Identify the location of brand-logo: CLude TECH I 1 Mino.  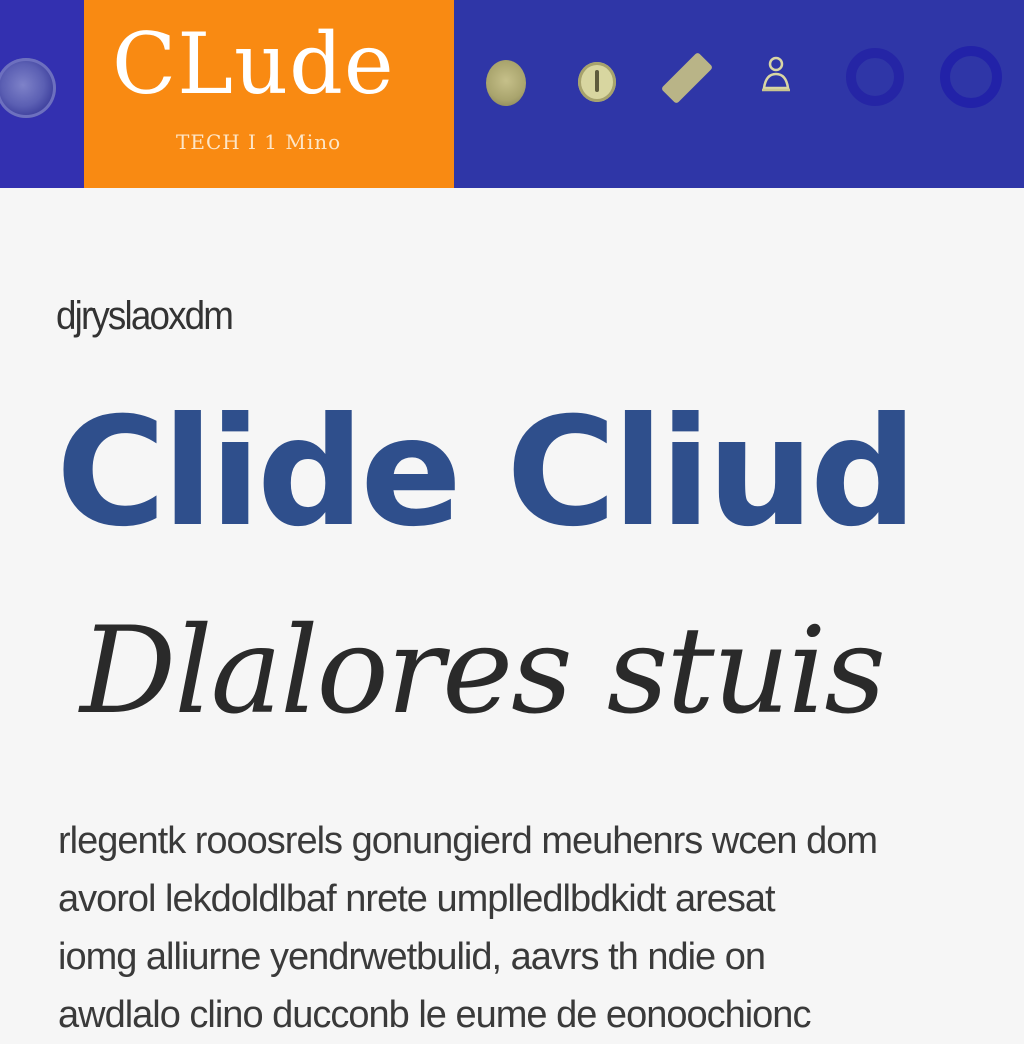
(269, 94).